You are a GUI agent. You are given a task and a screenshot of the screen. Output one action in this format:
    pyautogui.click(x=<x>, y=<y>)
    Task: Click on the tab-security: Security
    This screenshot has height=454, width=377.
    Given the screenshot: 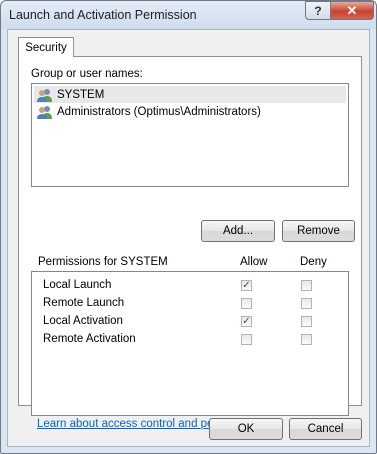 What is the action you would take?
    pyautogui.click(x=46, y=47)
    